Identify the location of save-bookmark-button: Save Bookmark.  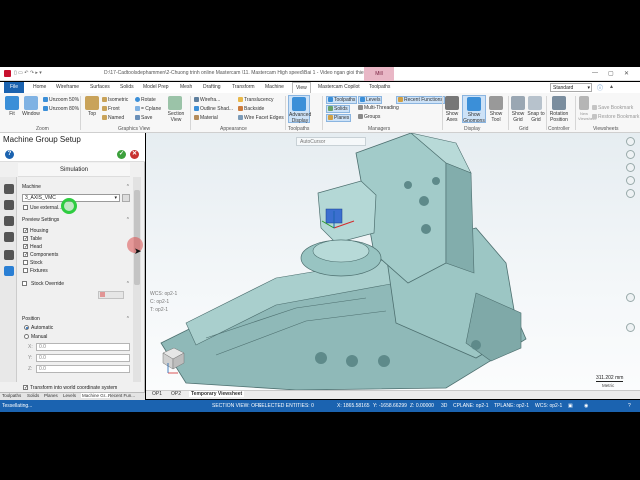
(612, 108).